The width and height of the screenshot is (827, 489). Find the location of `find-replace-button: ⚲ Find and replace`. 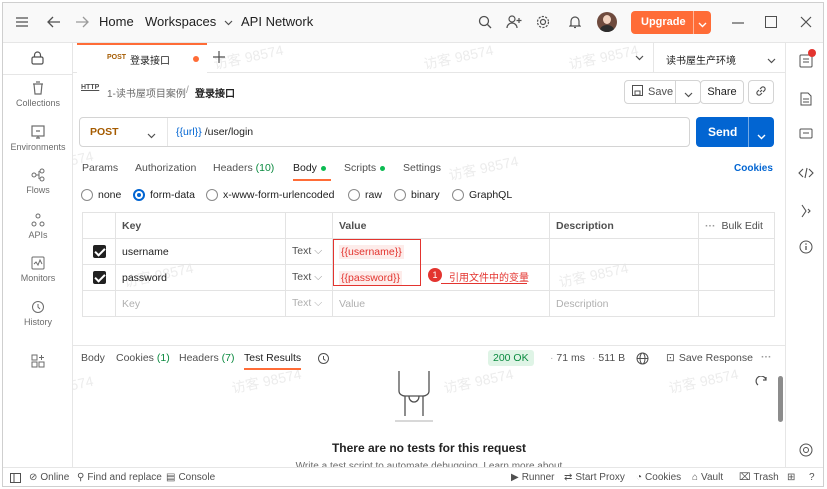

find-replace-button: ⚲ Find and replace is located at coordinates (119, 477).